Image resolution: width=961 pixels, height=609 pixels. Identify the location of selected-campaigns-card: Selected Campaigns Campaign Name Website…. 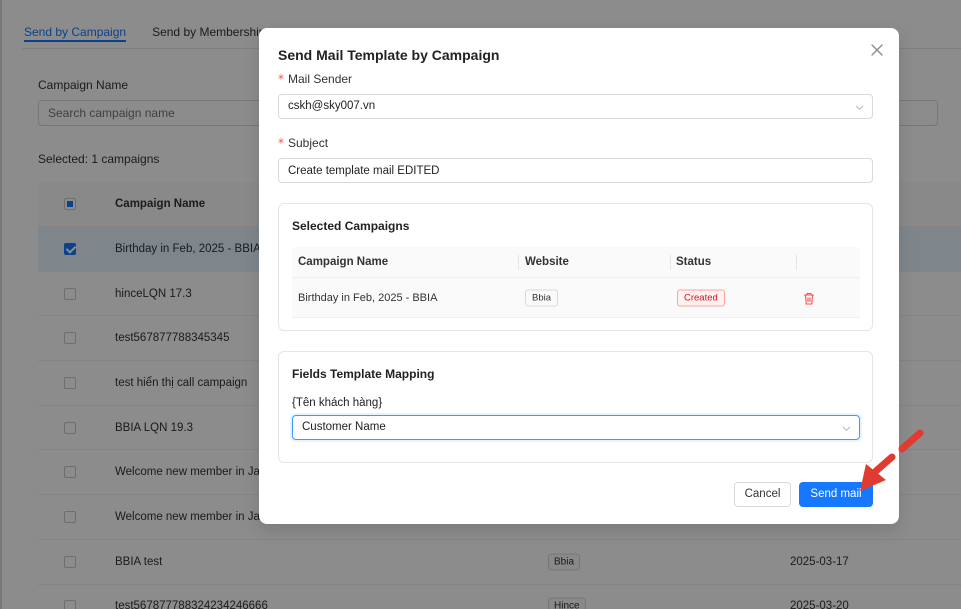
(575, 267).